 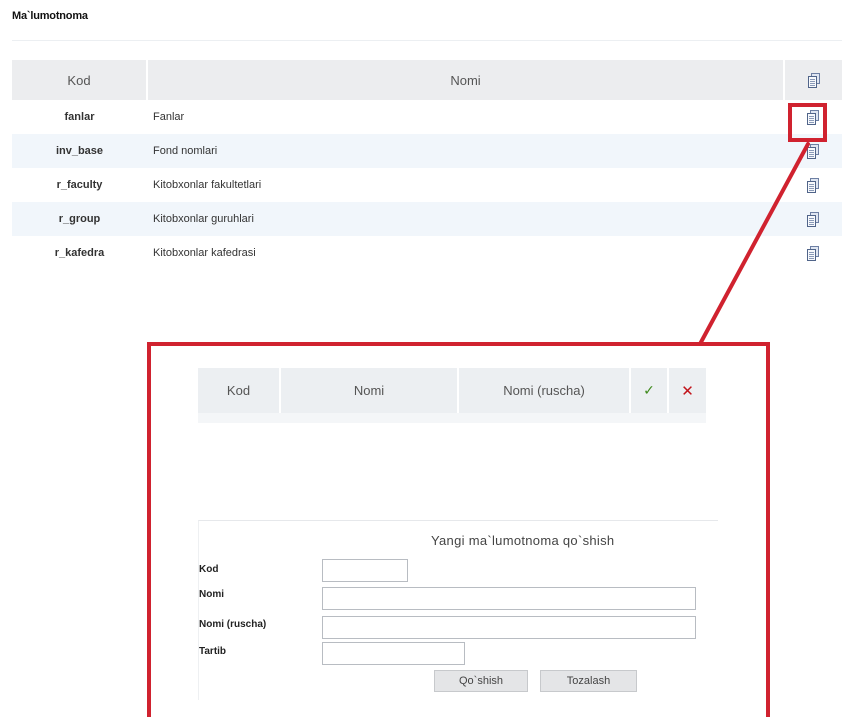 What do you see at coordinates (213, 651) in the screenshot?
I see `tartib-label: Tartib` at bounding box center [213, 651].